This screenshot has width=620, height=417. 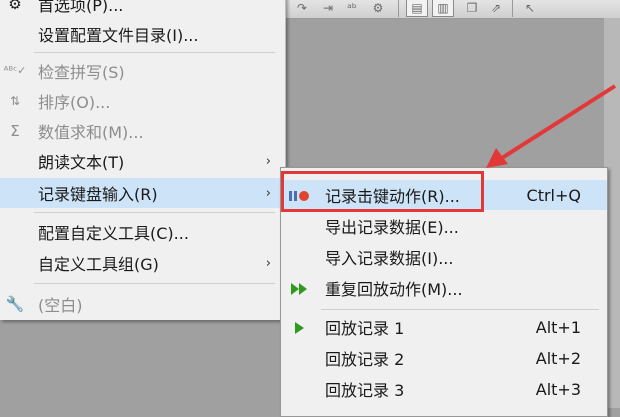 What do you see at coordinates (551, 126) in the screenshot?
I see `annotation-arrow` at bounding box center [551, 126].